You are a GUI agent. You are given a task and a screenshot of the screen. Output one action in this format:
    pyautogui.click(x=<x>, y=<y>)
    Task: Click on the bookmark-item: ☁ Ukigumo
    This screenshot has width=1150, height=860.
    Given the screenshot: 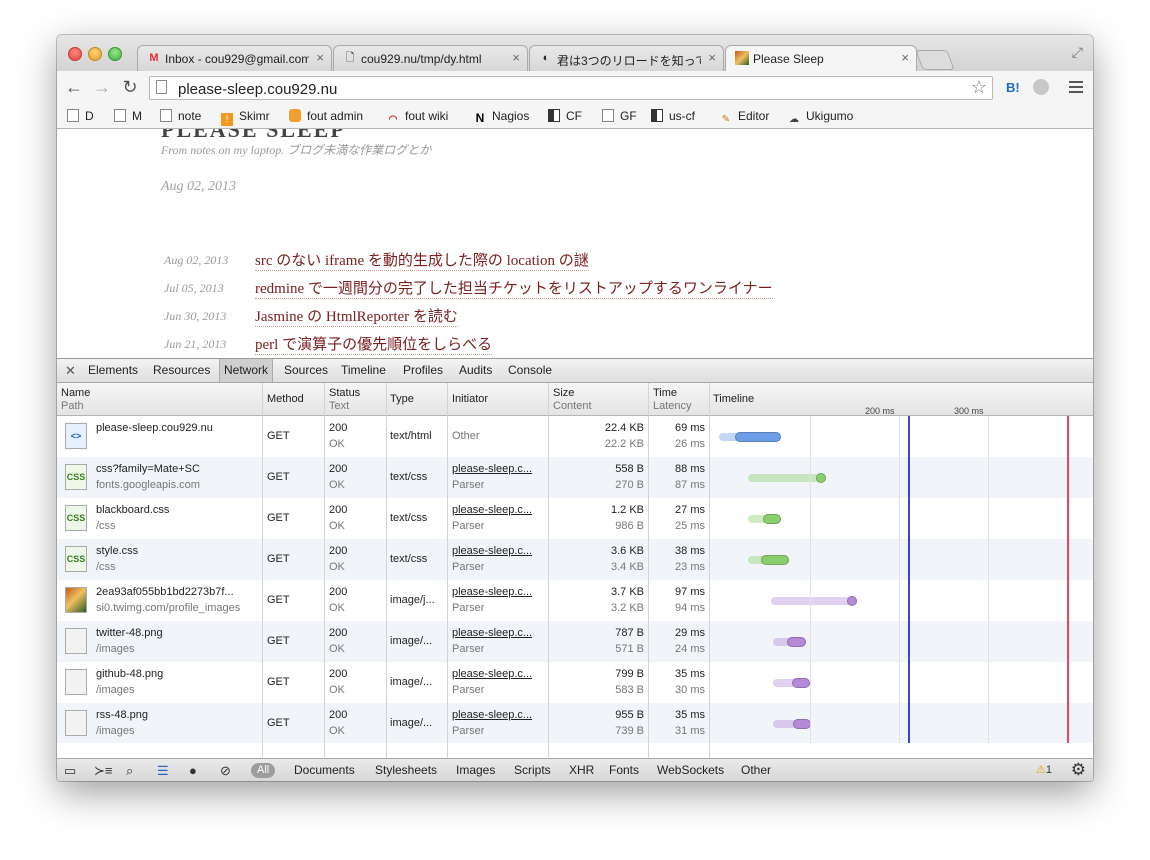 What is the action you would take?
    pyautogui.click(x=820, y=117)
    